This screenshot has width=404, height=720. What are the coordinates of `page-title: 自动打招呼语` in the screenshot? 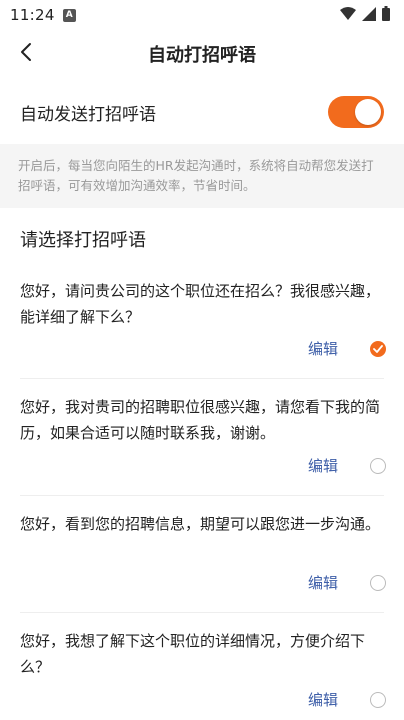 It's located at (202, 55).